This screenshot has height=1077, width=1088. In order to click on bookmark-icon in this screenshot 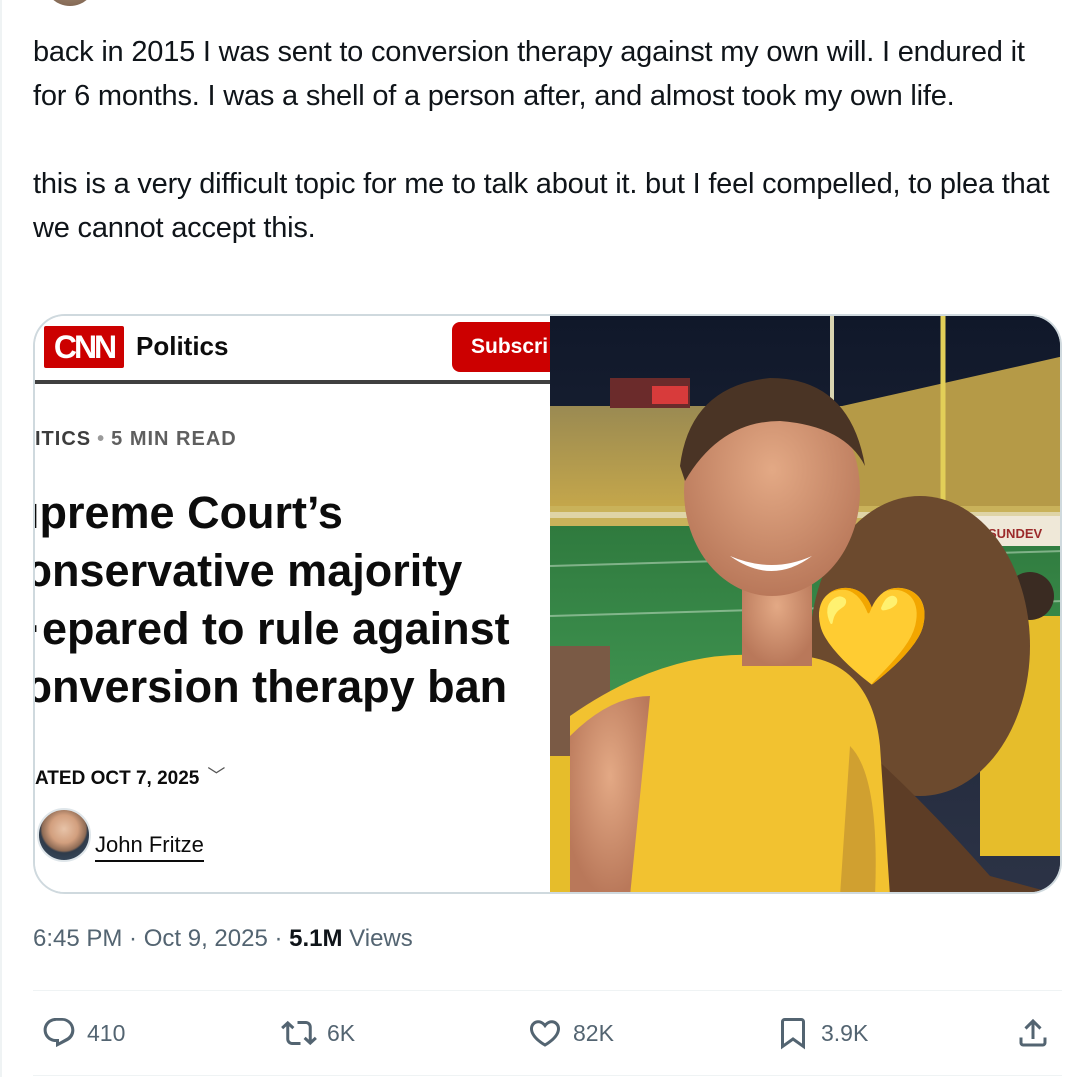, I will do `click(793, 1034)`.